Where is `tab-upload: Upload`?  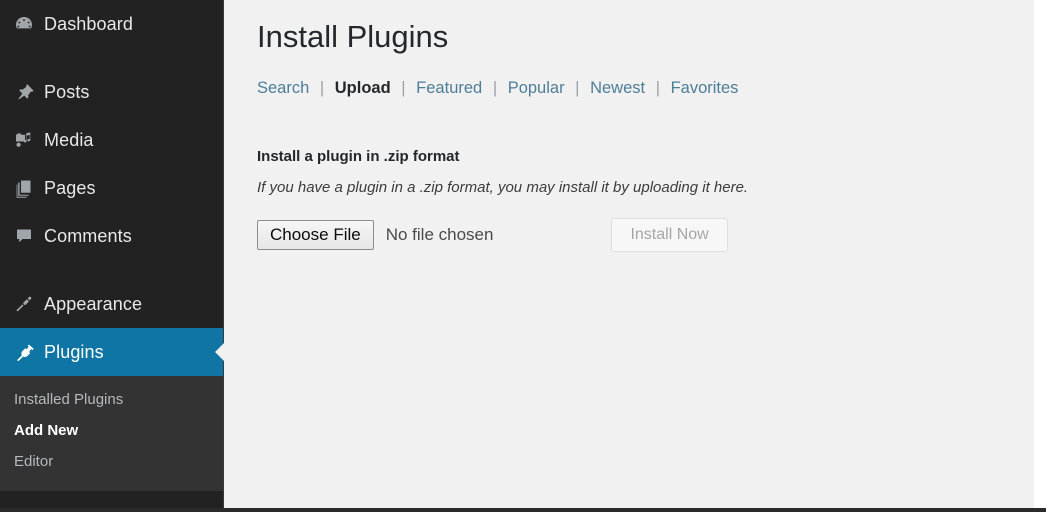
tab-upload: Upload is located at coordinates (363, 88).